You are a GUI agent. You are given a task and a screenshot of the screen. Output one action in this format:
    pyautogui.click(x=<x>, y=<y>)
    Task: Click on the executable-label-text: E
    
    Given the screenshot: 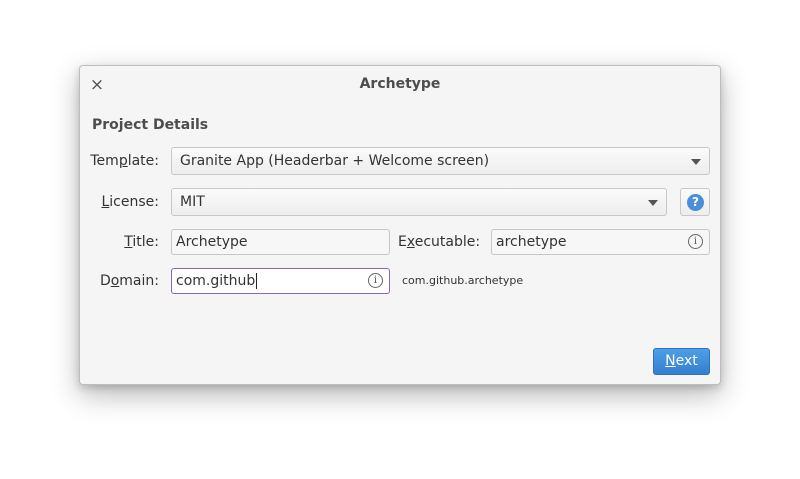 What is the action you would take?
    pyautogui.click(x=402, y=242)
    